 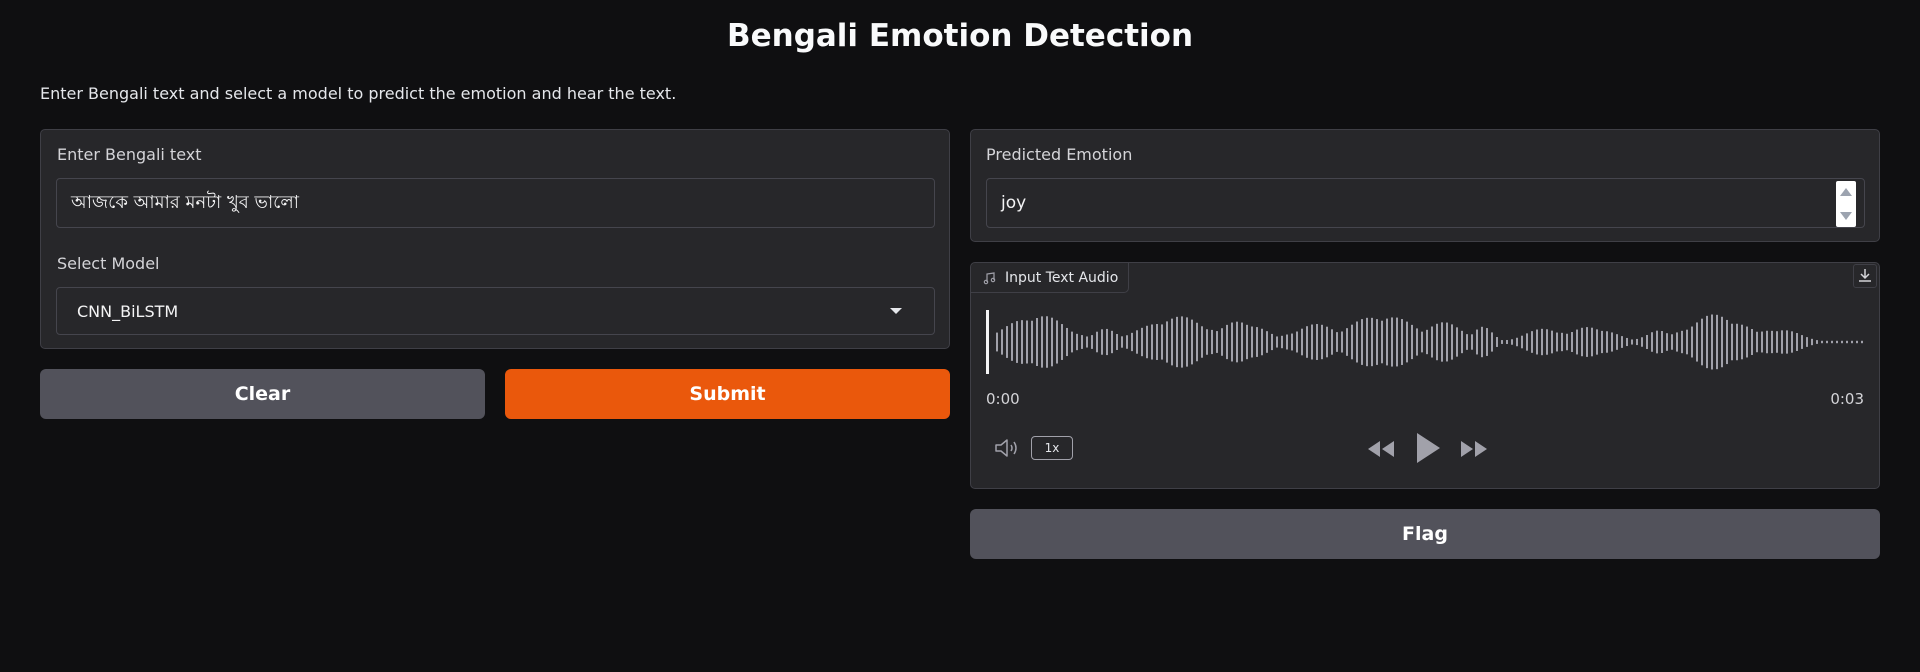 I want to click on stepper-down-icon, so click(x=1846, y=216).